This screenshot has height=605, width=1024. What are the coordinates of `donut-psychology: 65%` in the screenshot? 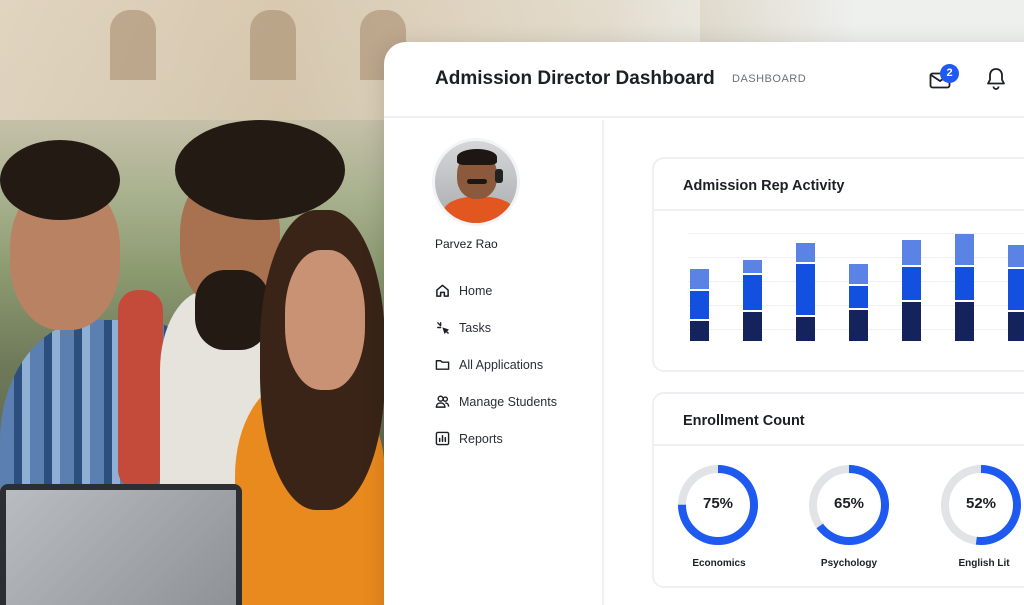 It's located at (849, 505).